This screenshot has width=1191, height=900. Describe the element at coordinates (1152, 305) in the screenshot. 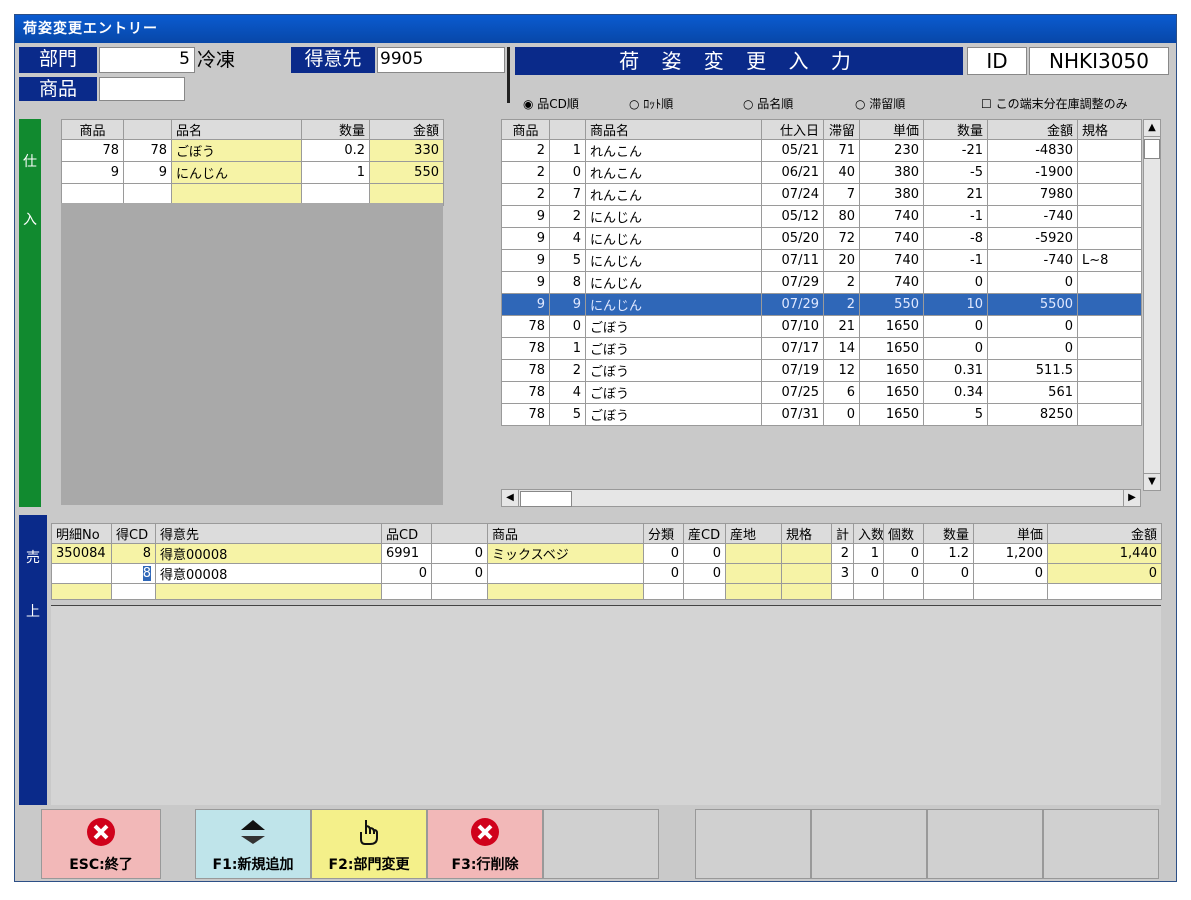

I see `stock-vertical-scrollbar: ▲ ▼` at that location.